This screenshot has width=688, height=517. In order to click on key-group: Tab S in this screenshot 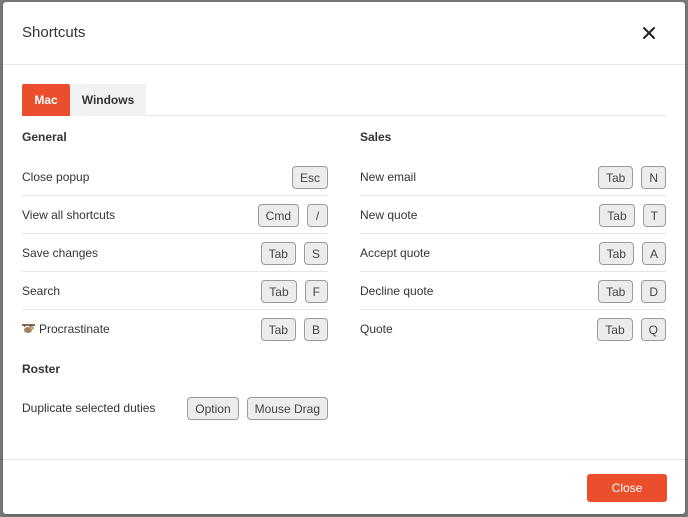, I will do `click(294, 253)`.